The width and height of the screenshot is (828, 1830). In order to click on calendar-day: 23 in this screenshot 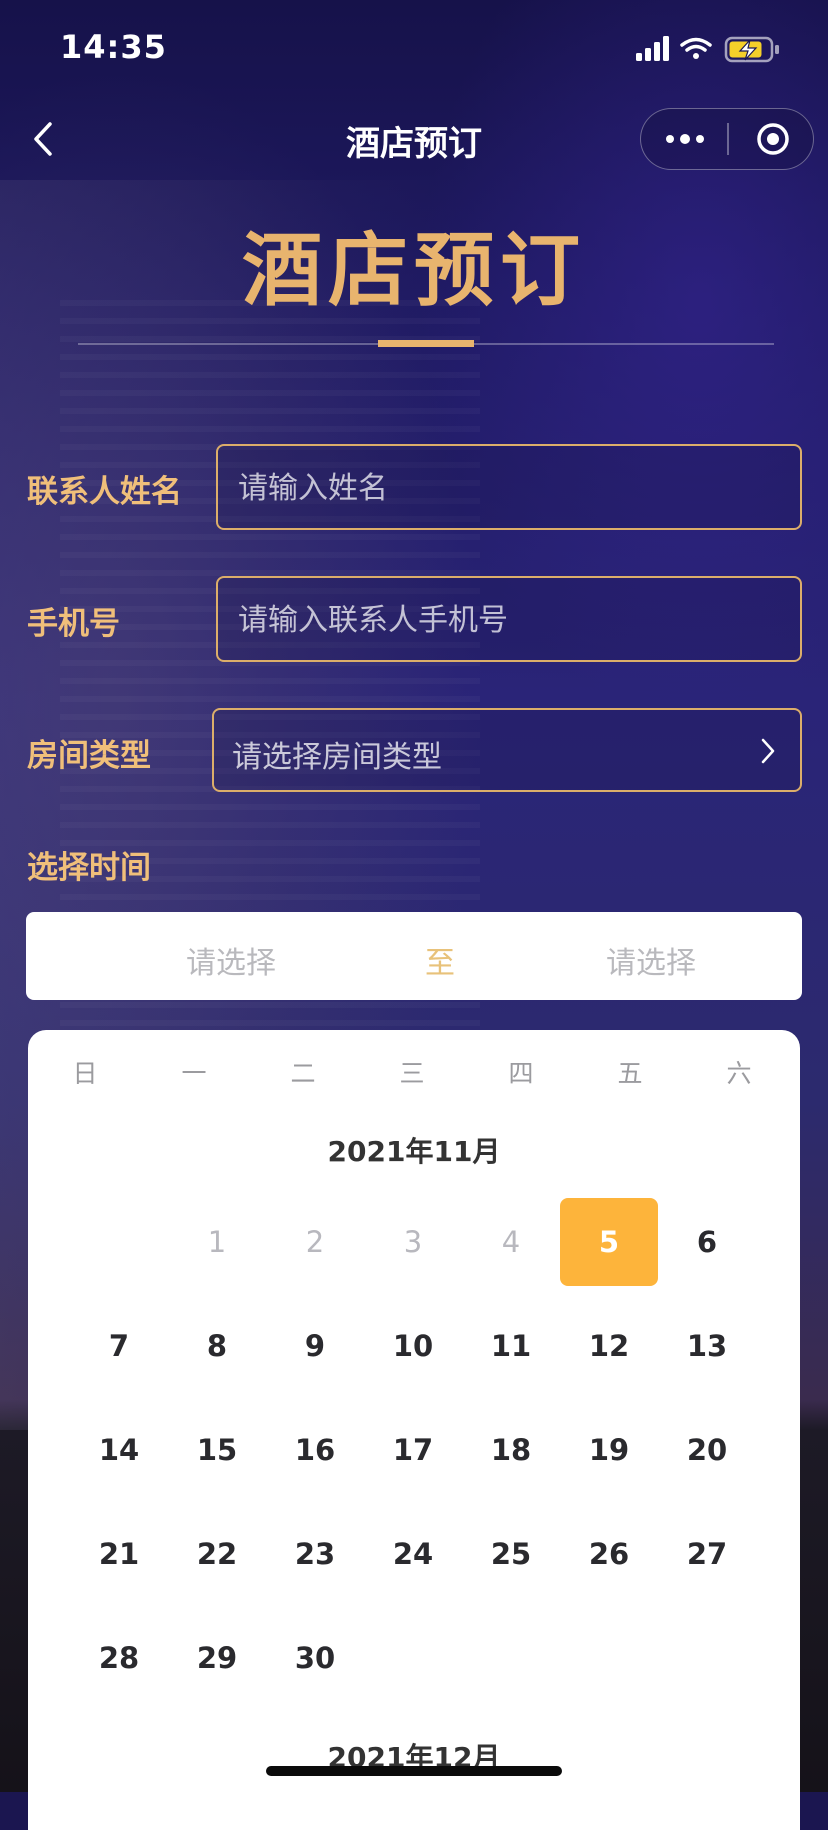, I will do `click(315, 1554)`.